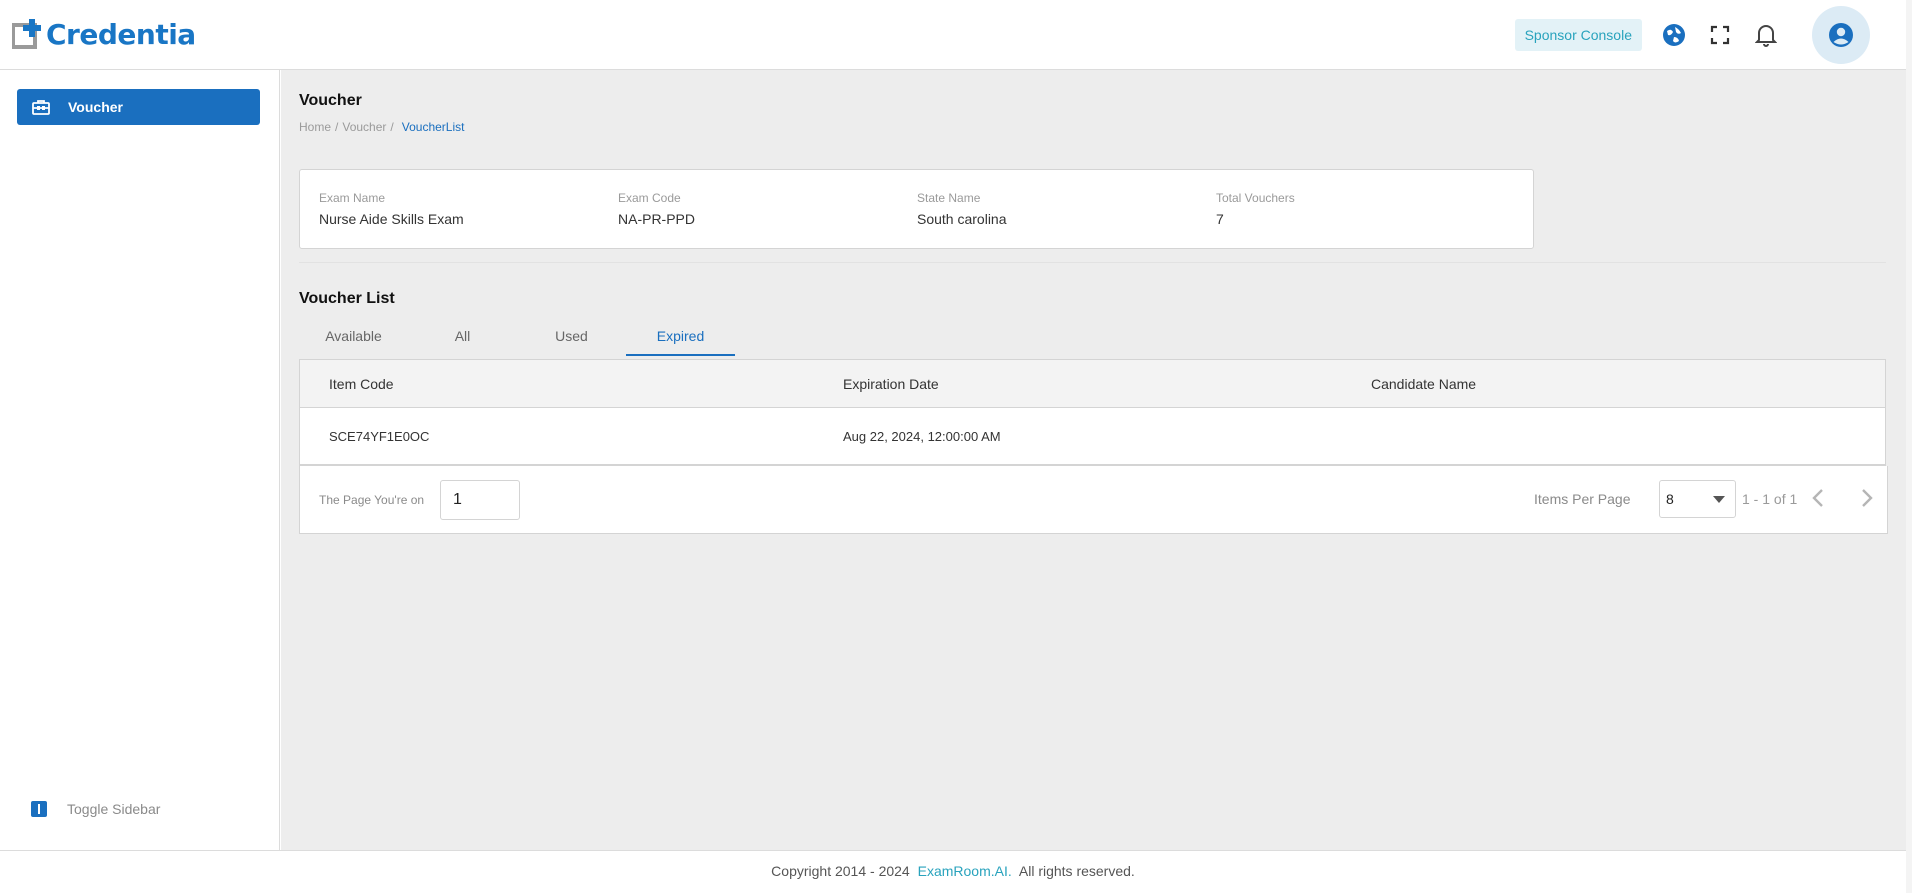  What do you see at coordinates (1720, 35) in the screenshot?
I see `fullscreen-icon` at bounding box center [1720, 35].